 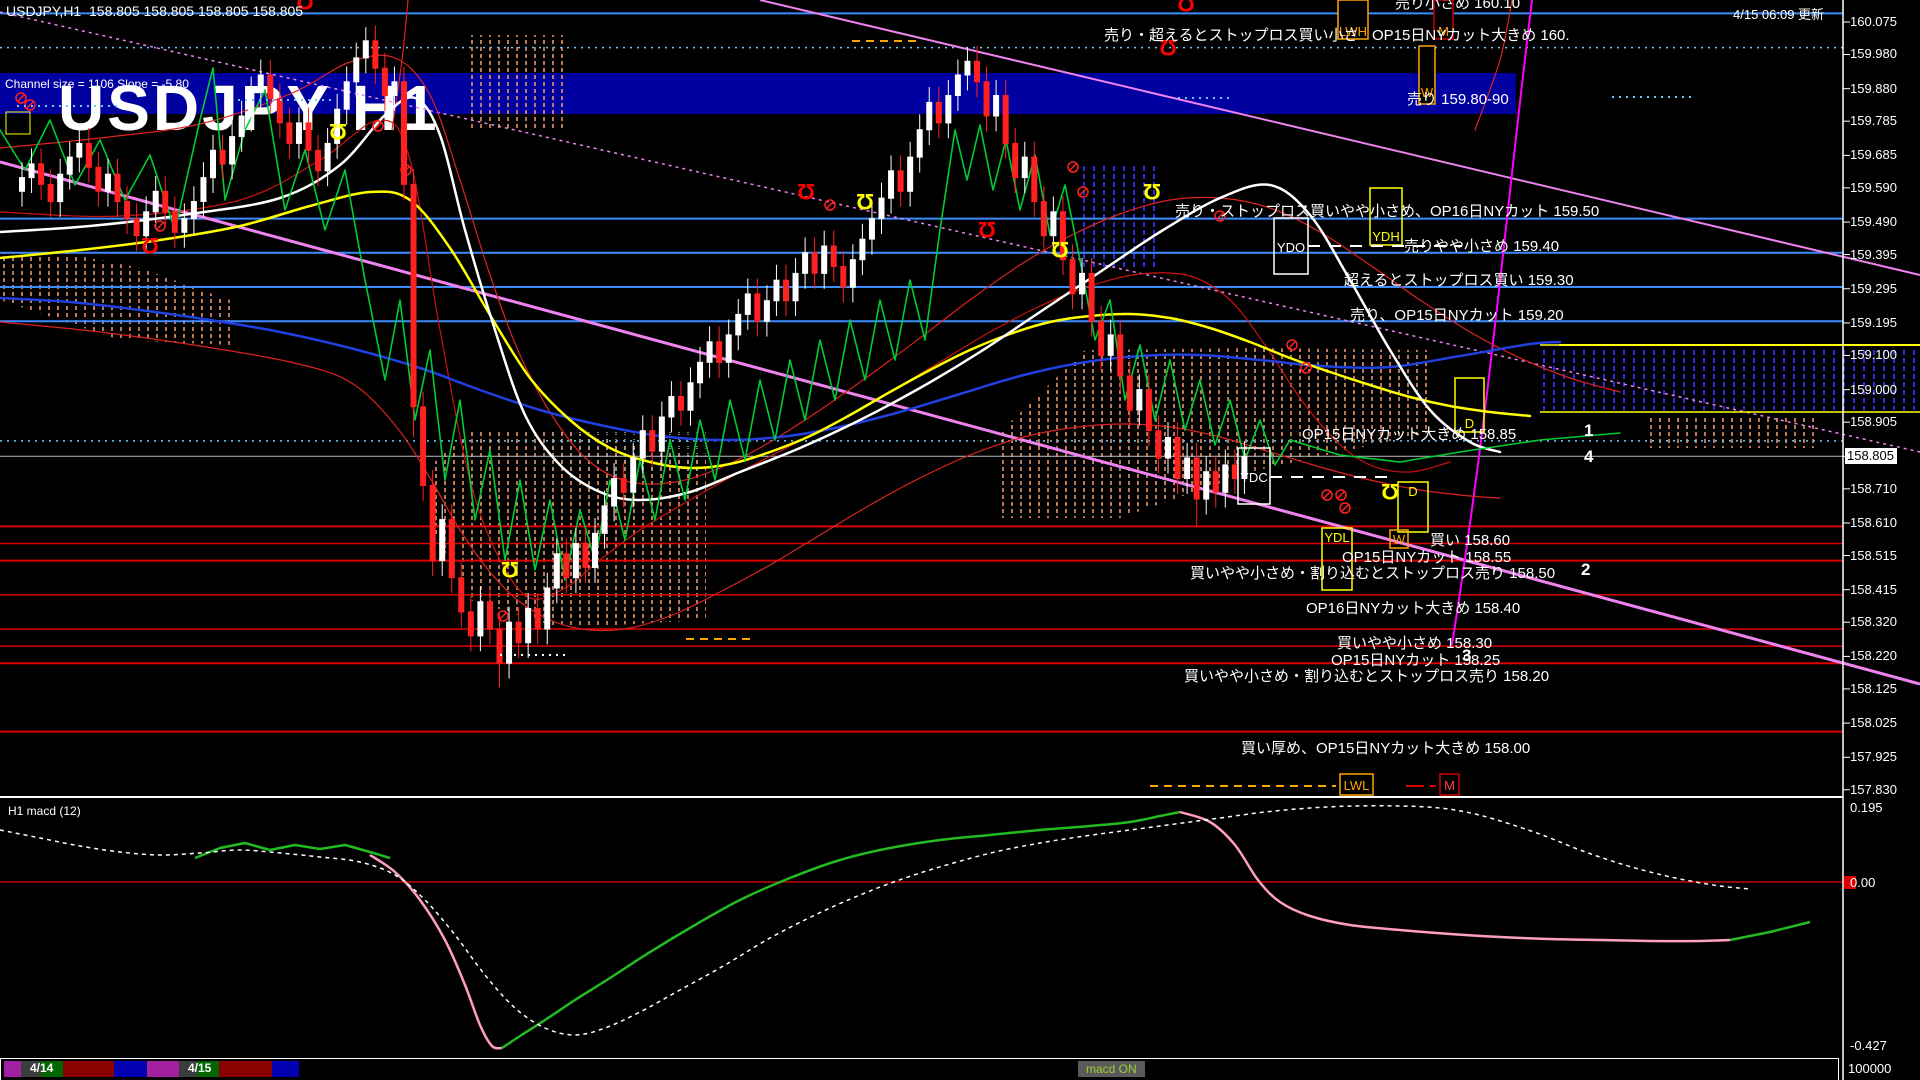 I want to click on price-axis-label: 158.610, so click(x=1873, y=523).